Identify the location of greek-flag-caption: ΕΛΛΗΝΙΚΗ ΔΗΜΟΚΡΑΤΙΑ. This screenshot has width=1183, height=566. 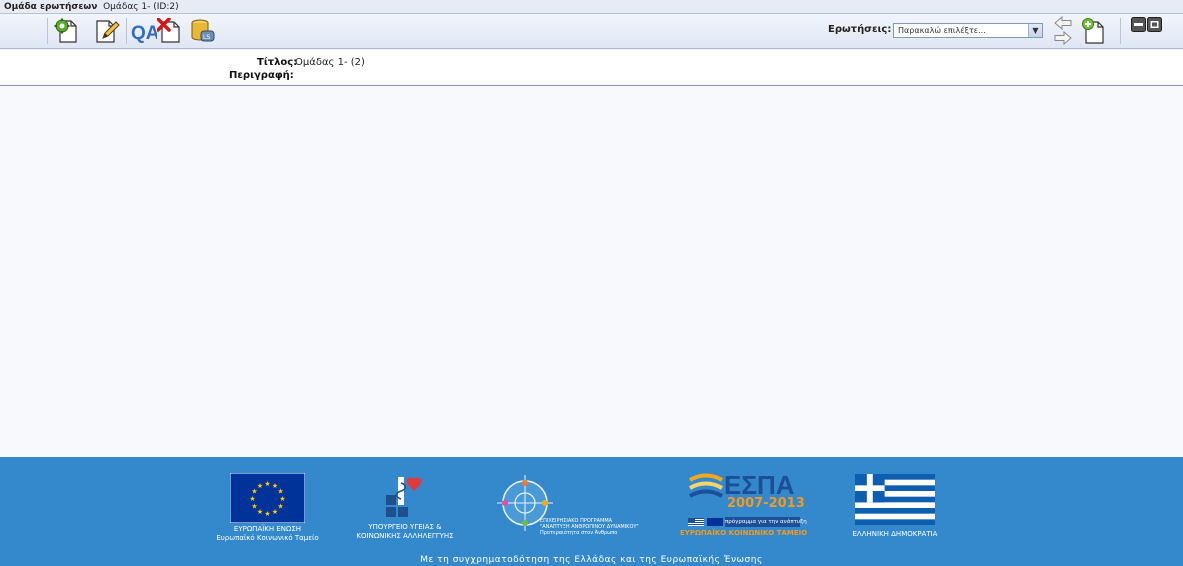
(895, 534).